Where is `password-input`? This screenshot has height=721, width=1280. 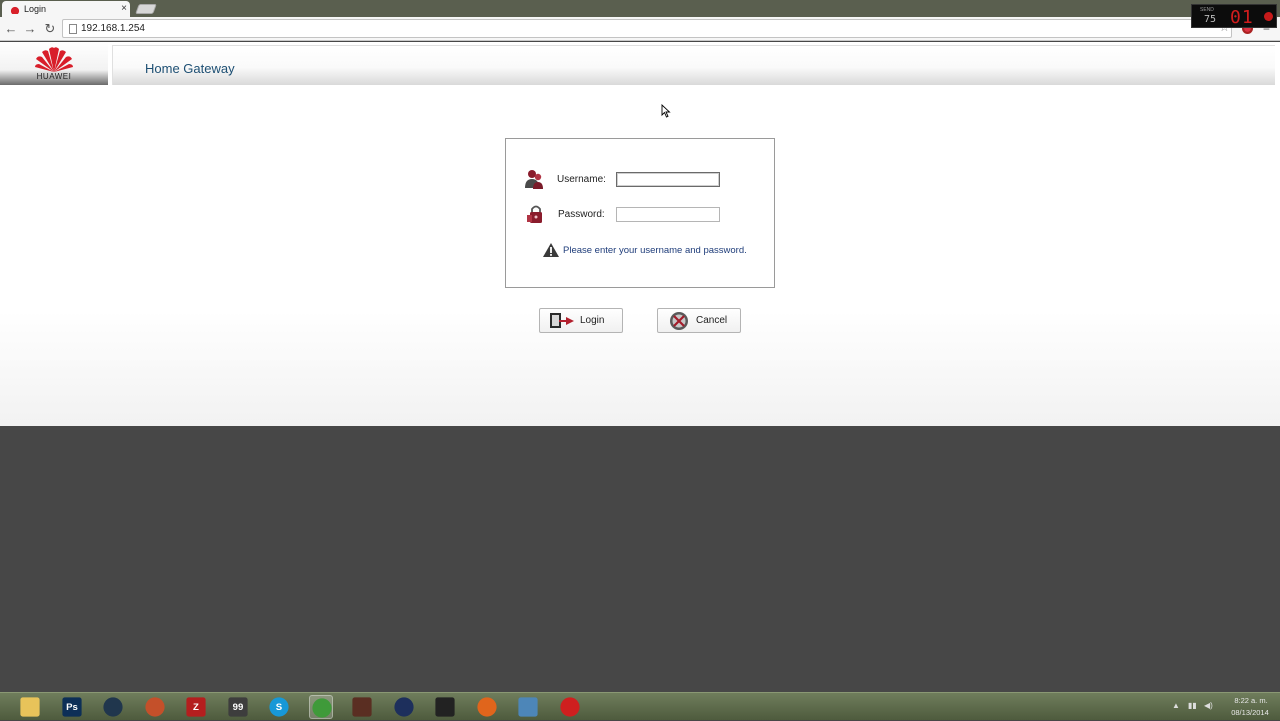
password-input is located at coordinates (668, 214).